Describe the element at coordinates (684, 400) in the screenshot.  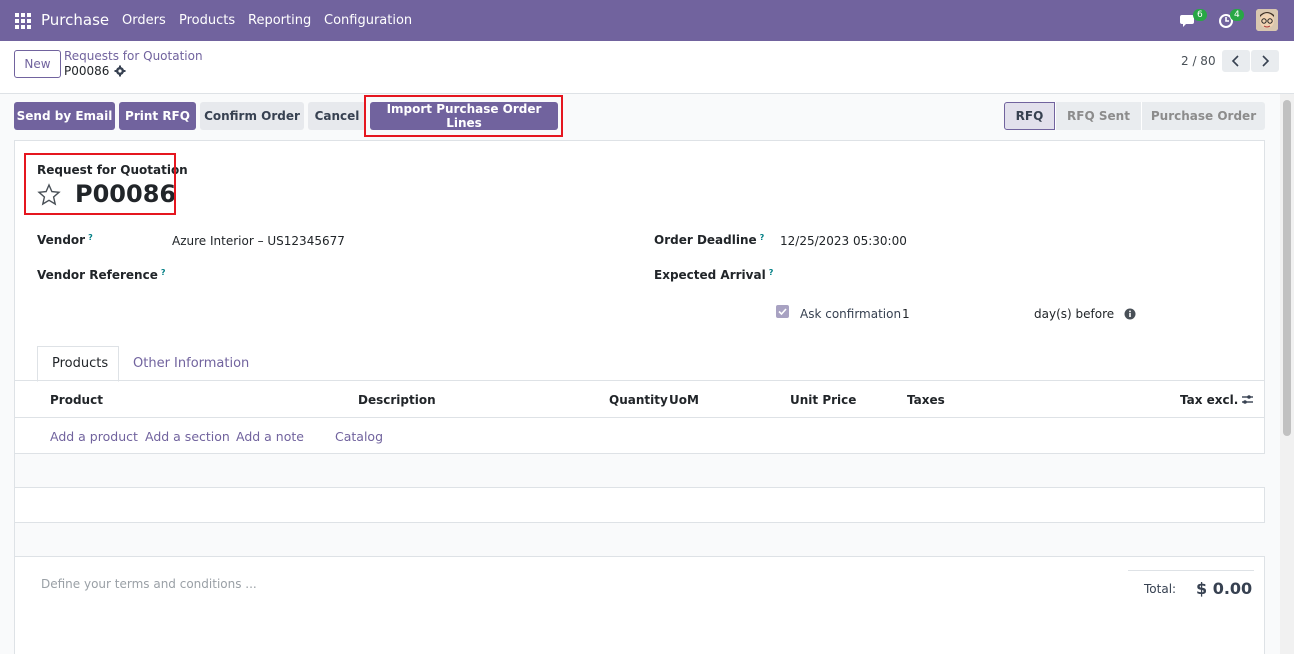
I see `column-uom: UoM` at that location.